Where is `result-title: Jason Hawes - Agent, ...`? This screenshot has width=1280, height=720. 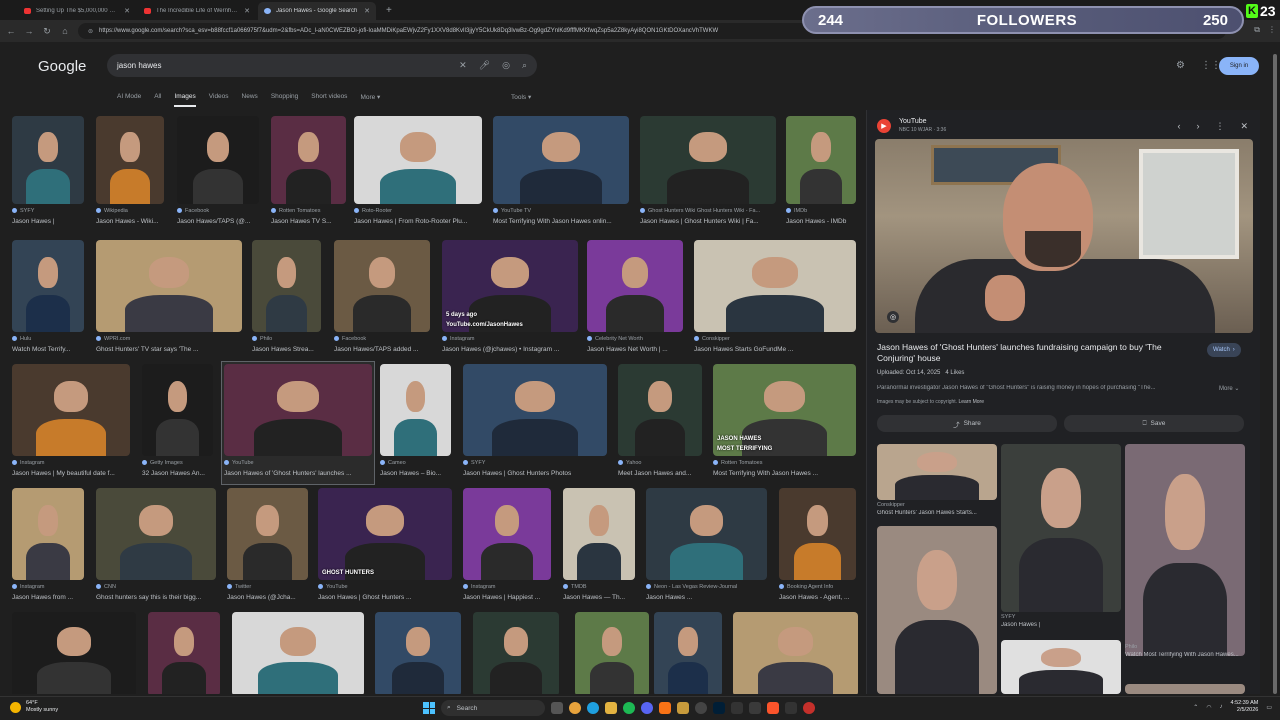
result-title: Jason Hawes - Agent, ... is located at coordinates (817, 597).